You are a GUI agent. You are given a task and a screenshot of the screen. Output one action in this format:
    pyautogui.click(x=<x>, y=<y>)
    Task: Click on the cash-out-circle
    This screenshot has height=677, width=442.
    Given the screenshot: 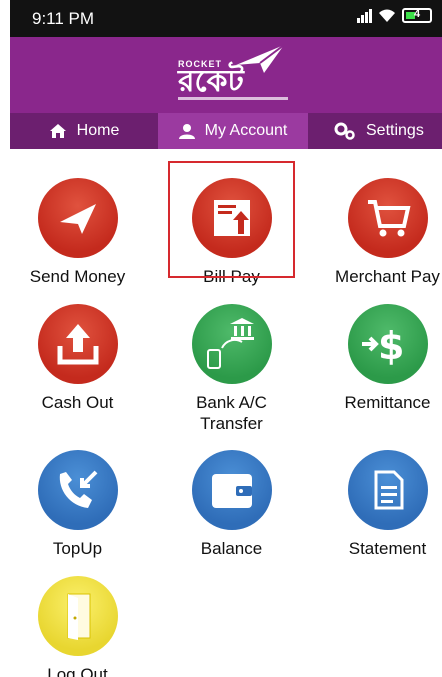 What is the action you would take?
    pyautogui.click(x=77, y=344)
    